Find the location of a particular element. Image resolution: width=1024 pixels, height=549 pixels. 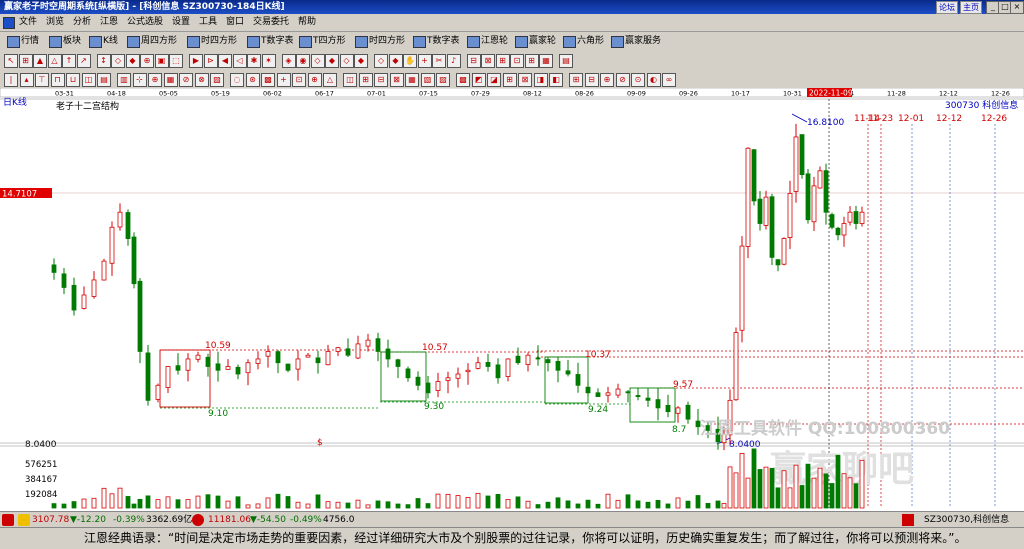

draw-tool-icon: ⊠ is located at coordinates (488, 61).